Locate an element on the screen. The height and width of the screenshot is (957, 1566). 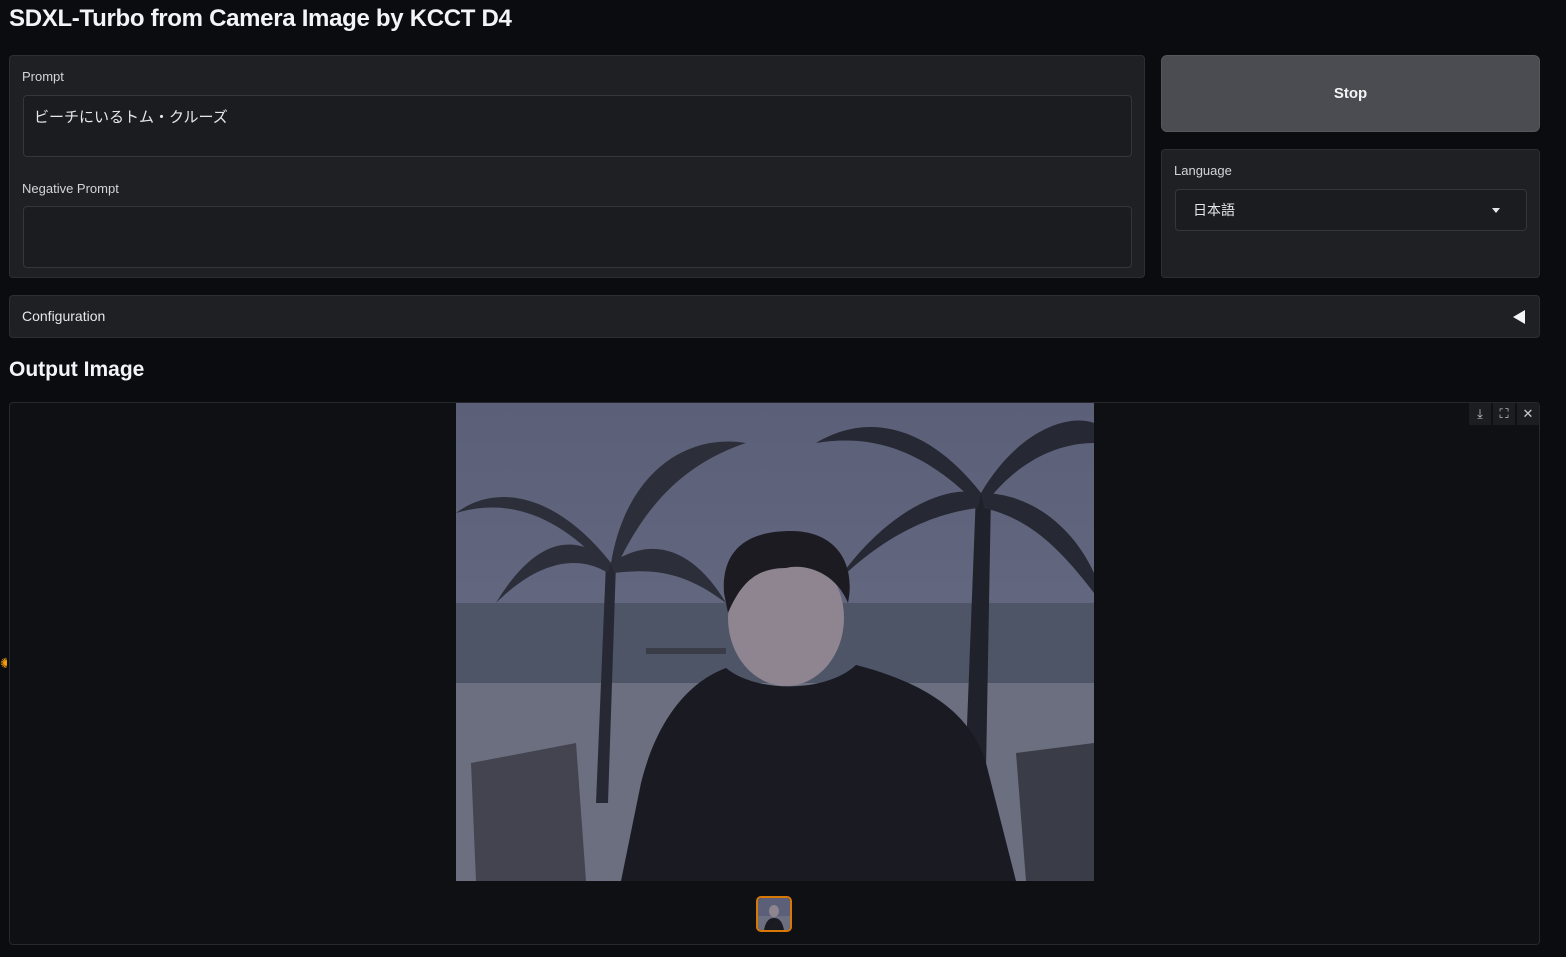
gallery-thumbnail is located at coordinates (774, 914).